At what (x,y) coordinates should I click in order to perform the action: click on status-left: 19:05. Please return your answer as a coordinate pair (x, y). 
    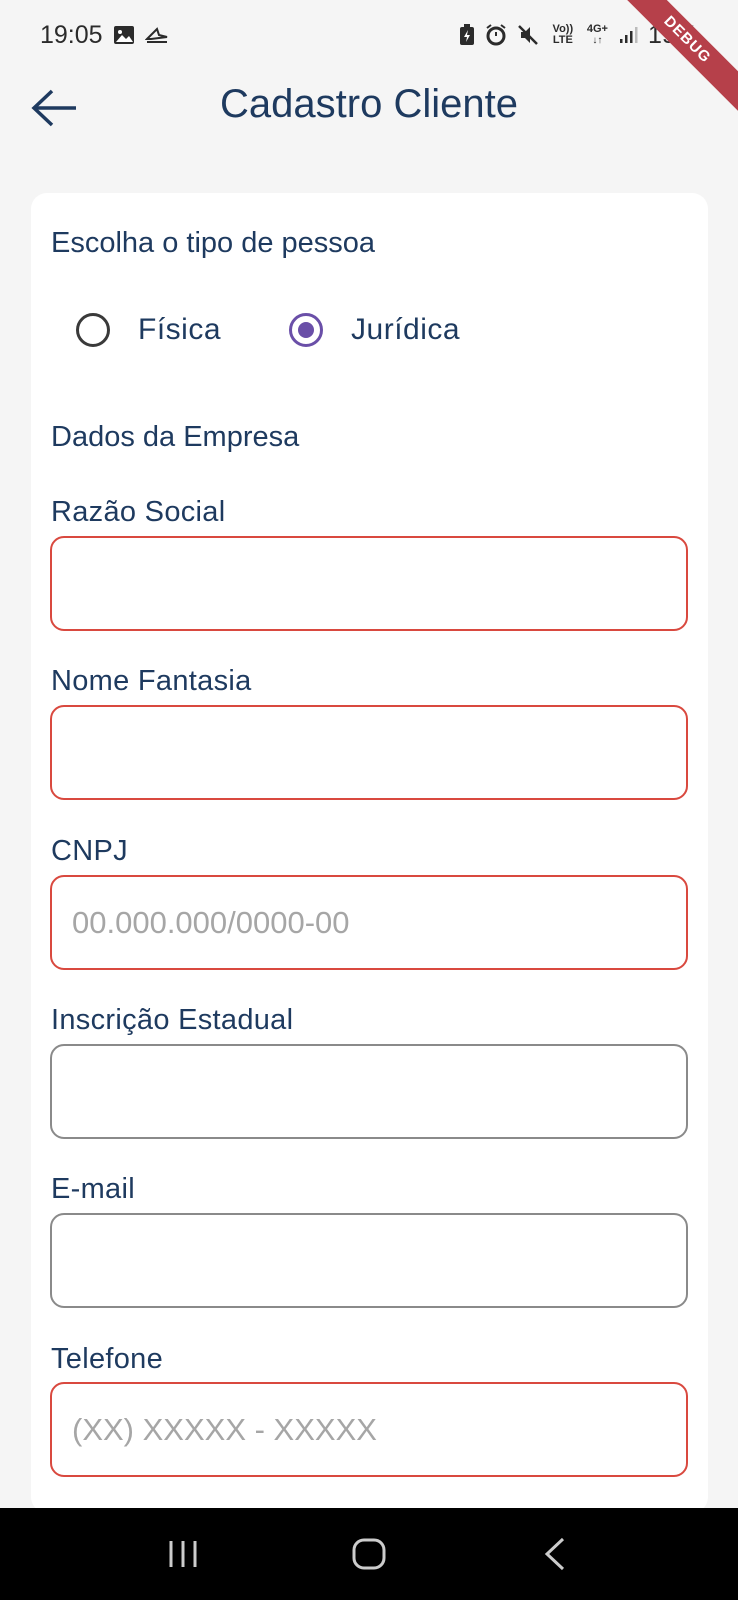
    Looking at the image, I should click on (104, 35).